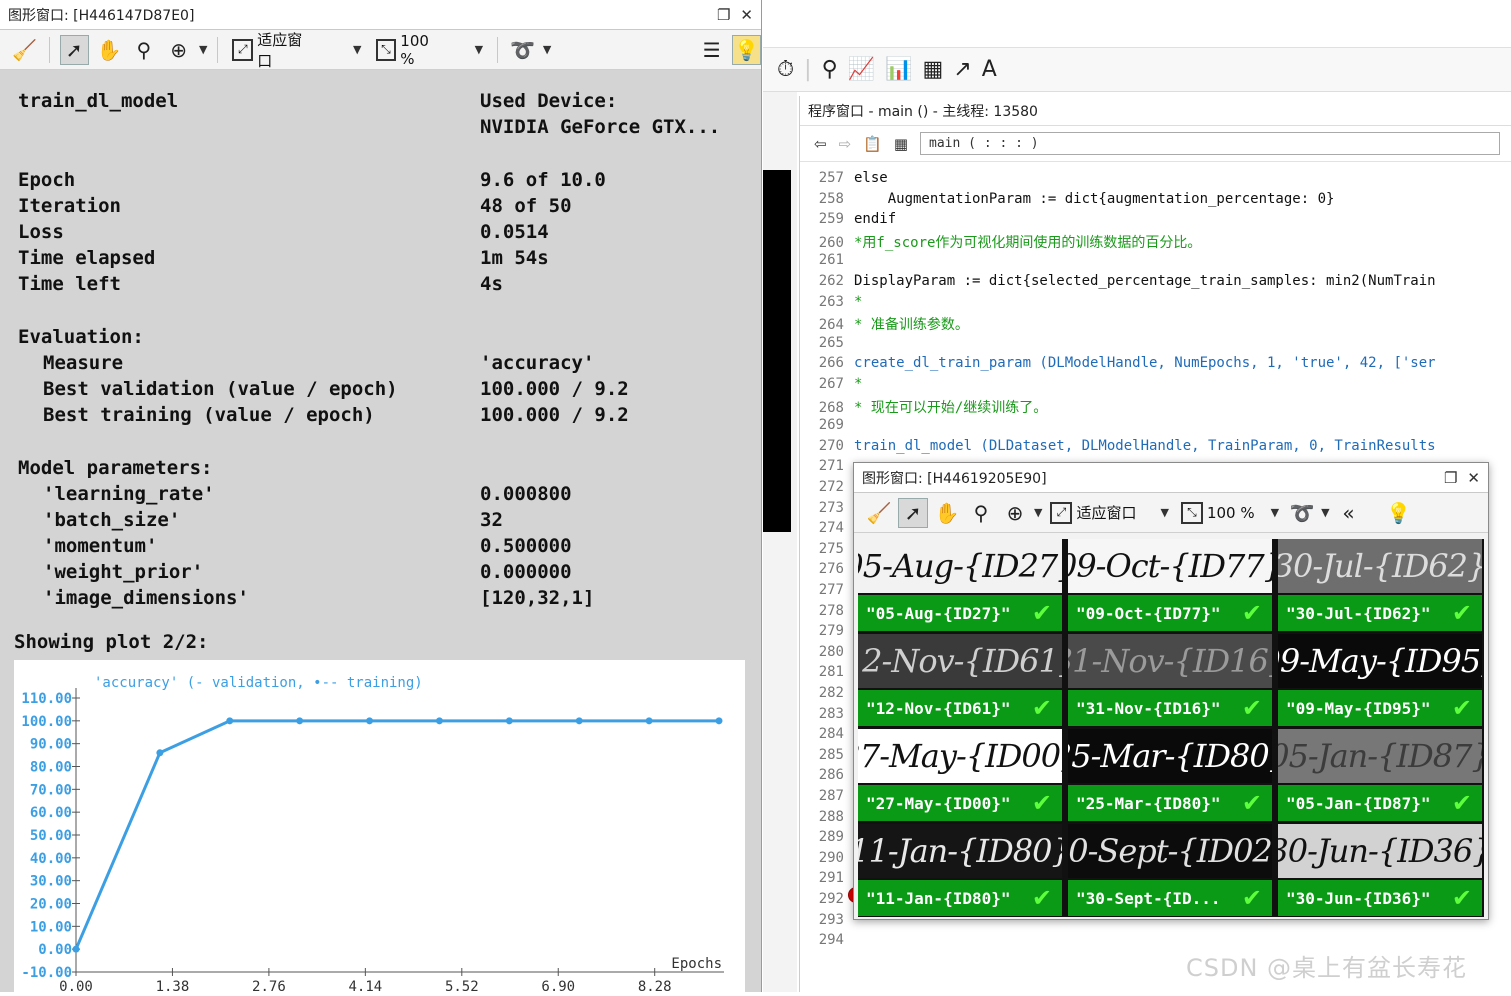 The image size is (1511, 996). Describe the element at coordinates (209, 415) in the screenshot. I see `eval-label: Best training (value / epoch)` at that location.